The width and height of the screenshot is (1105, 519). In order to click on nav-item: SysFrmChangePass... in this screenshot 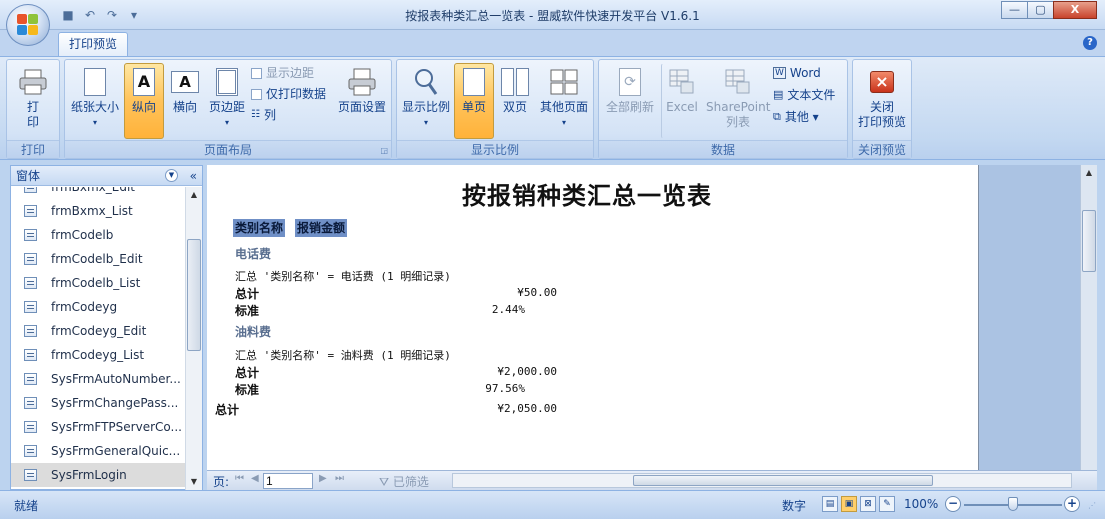, I will do `click(98, 403)`.